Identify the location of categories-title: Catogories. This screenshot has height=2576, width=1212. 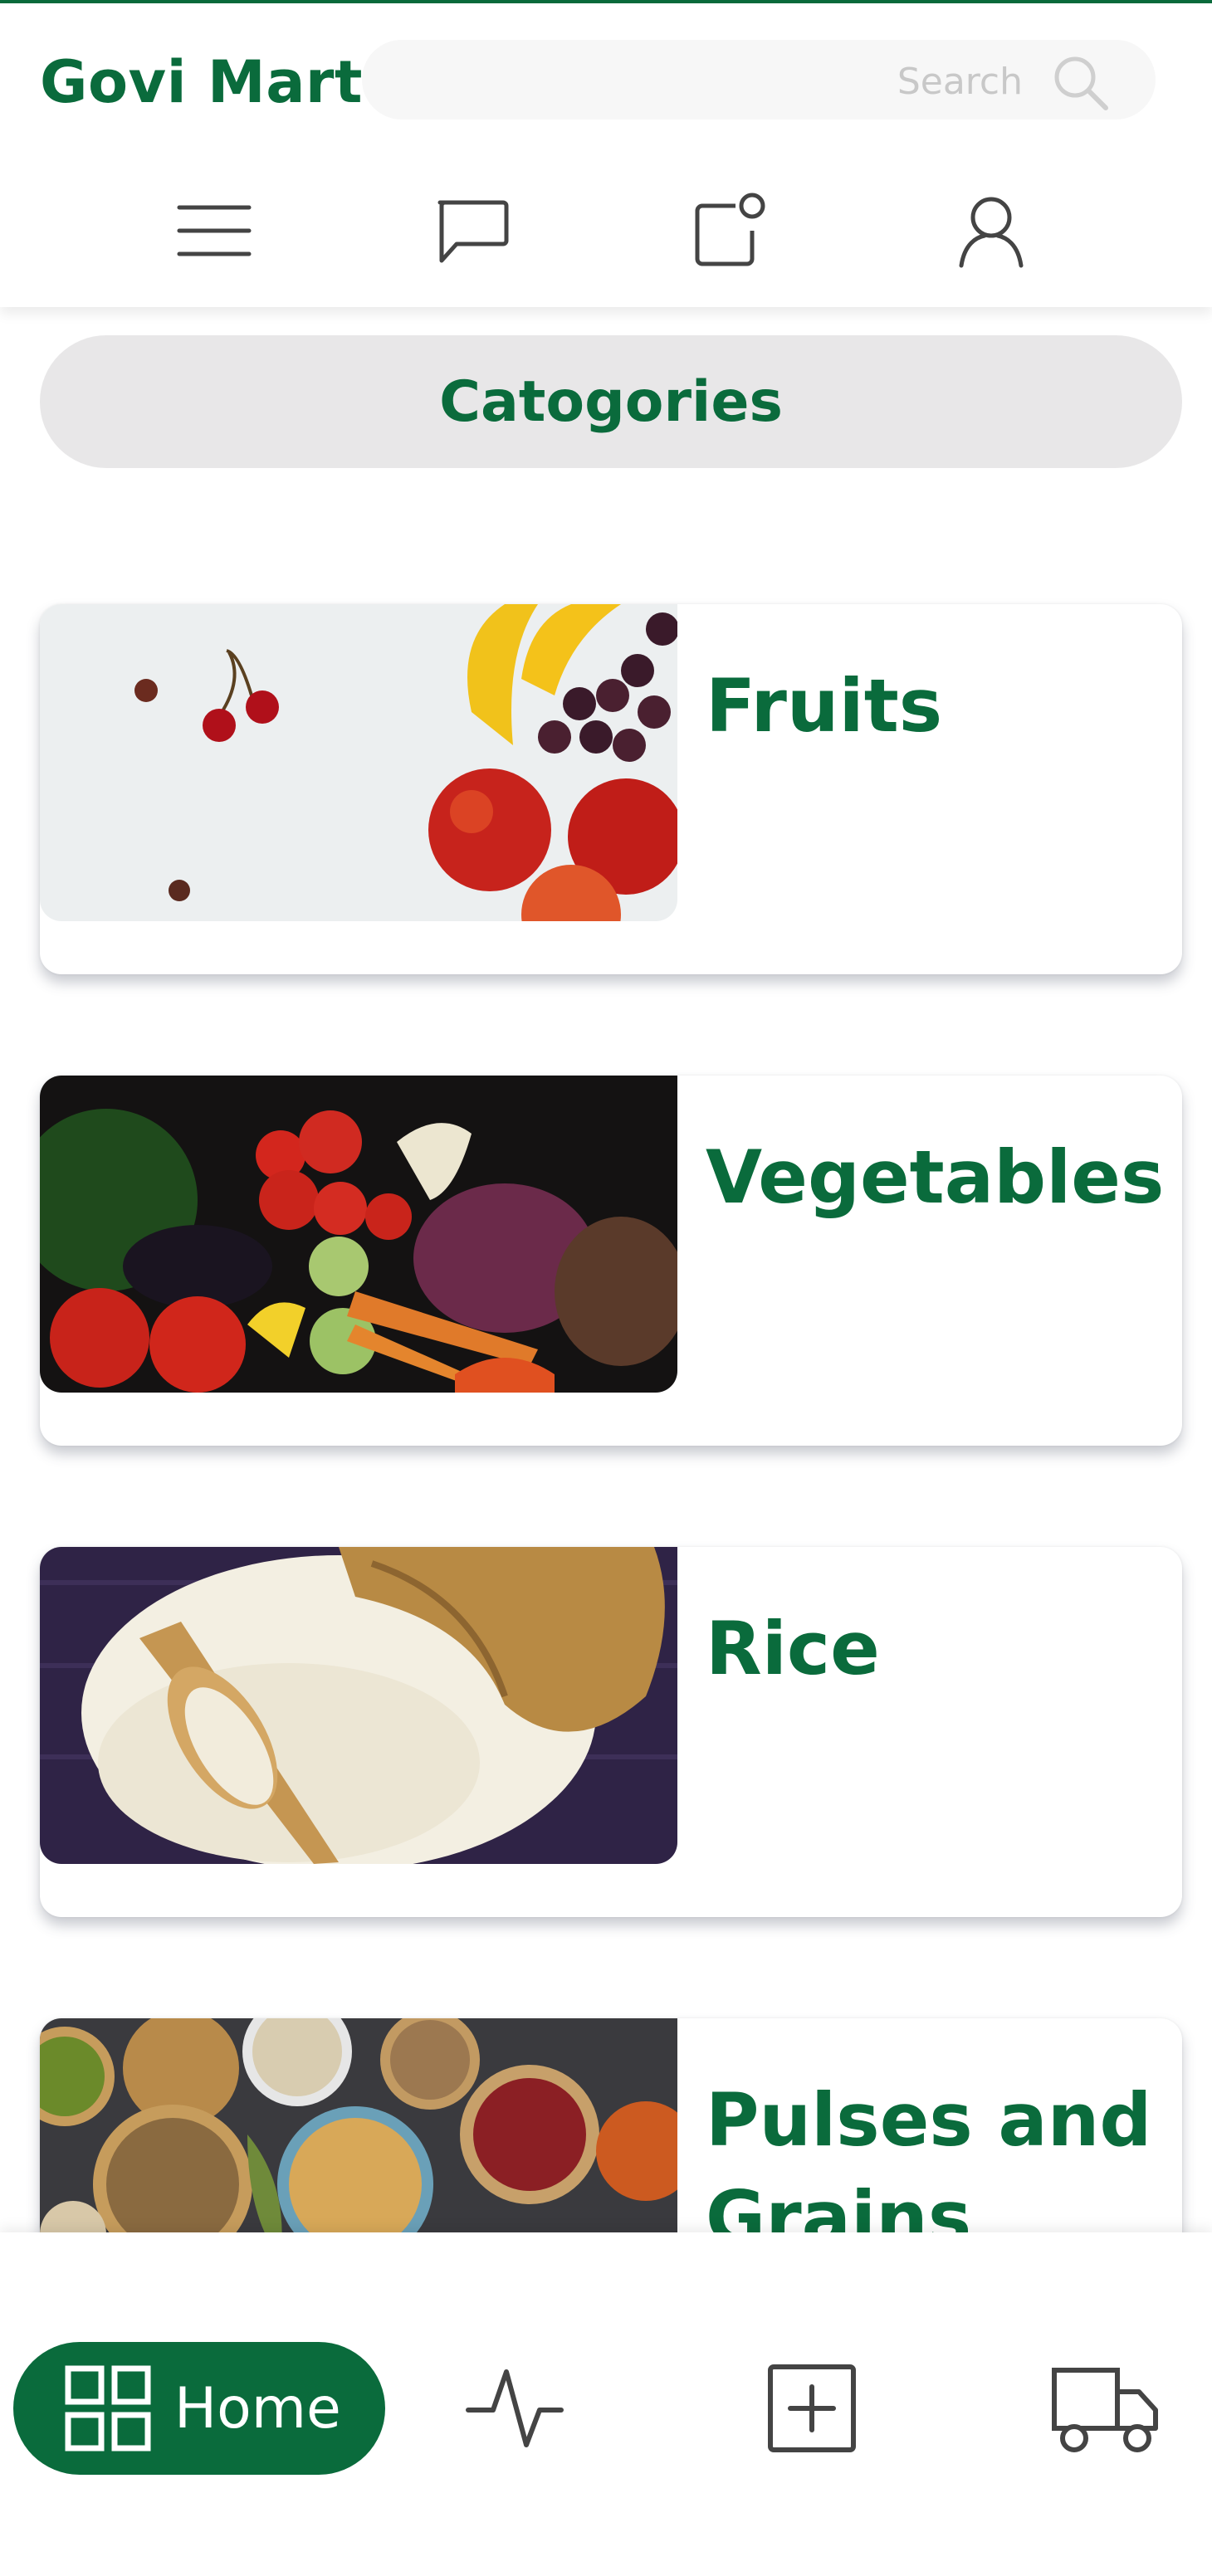
(611, 402).